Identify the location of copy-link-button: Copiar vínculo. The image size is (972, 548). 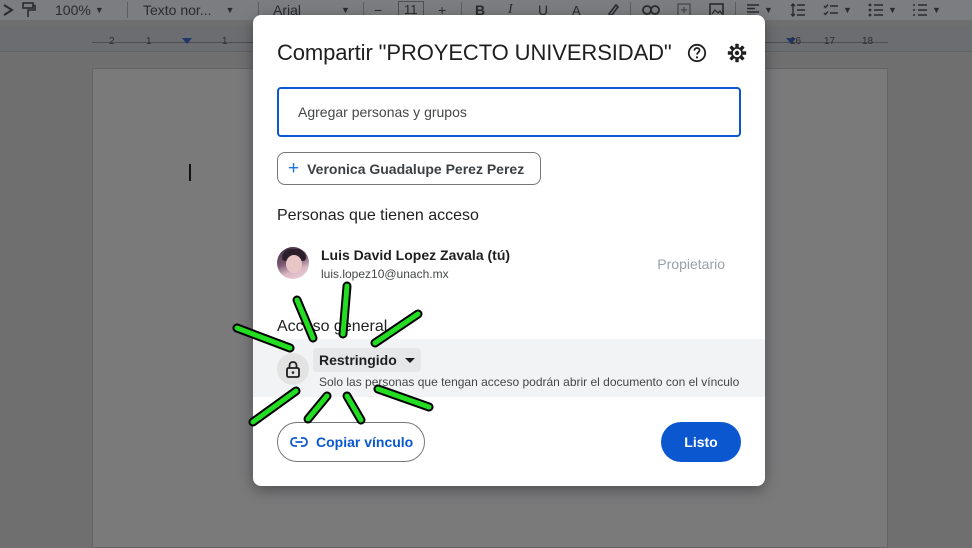
(351, 442).